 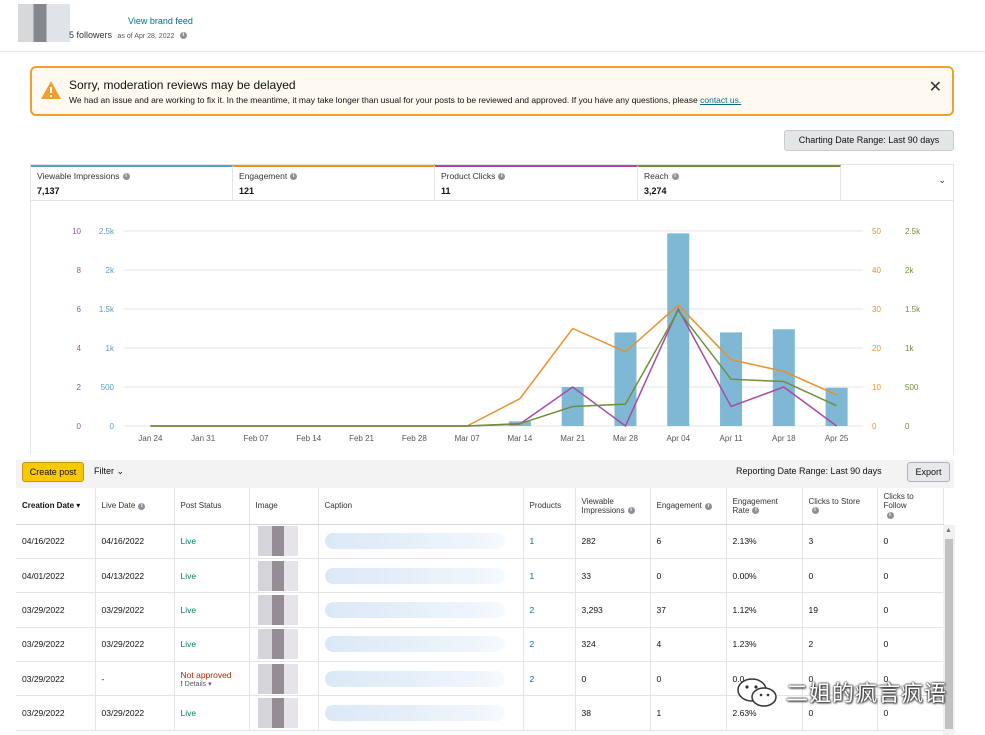 What do you see at coordinates (935, 87) in the screenshot?
I see `close-icon: ✕` at bounding box center [935, 87].